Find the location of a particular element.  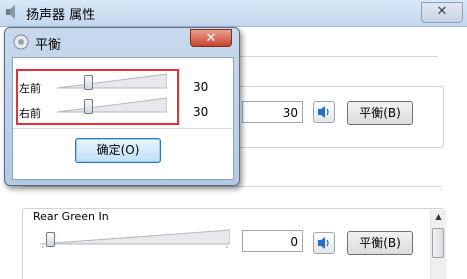

channel-name-label: Rear Green In is located at coordinates (71, 216).